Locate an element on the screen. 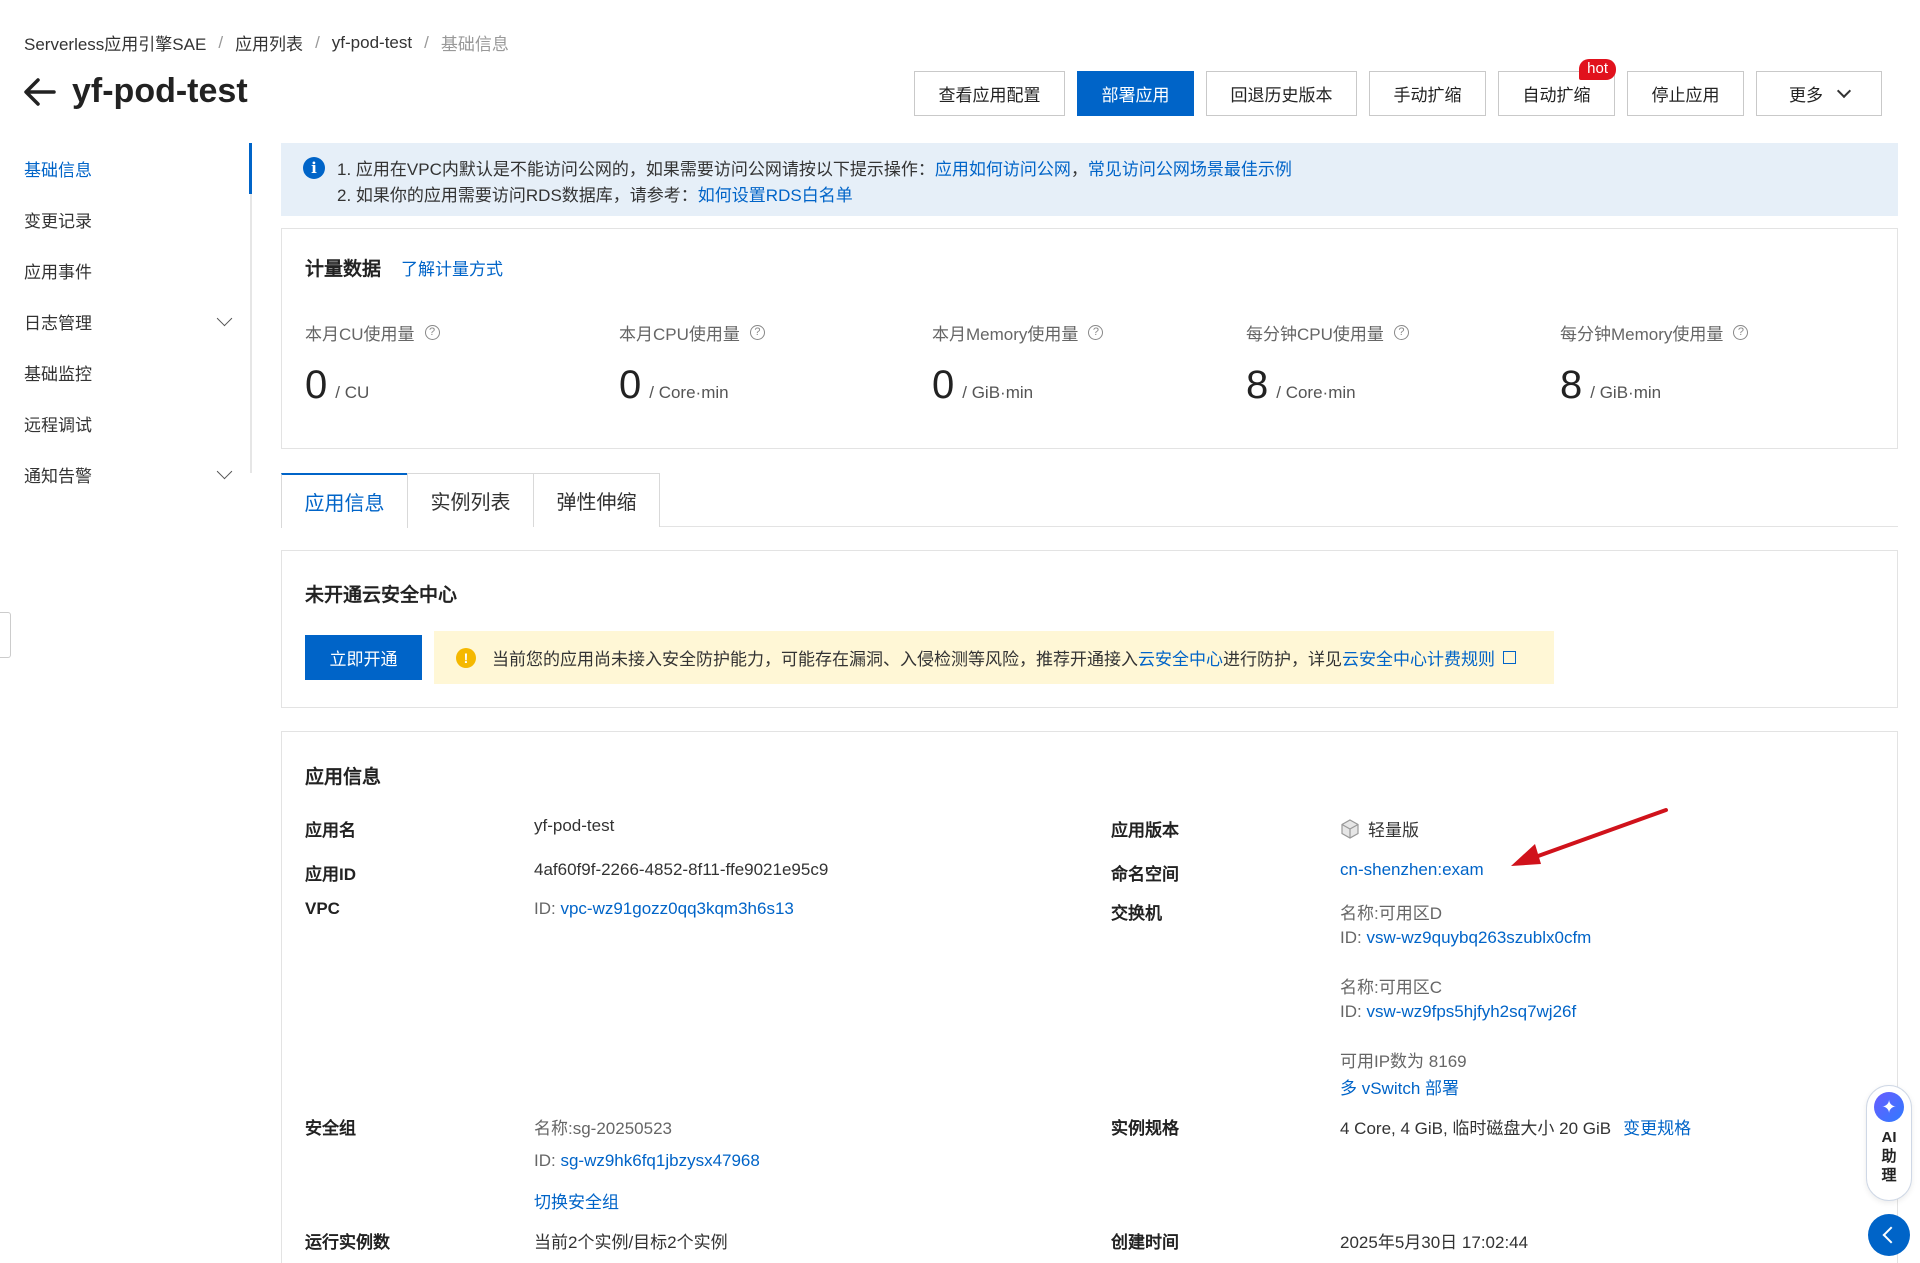 The width and height of the screenshot is (1920, 1263). vswitch2-name: 名称:可用区C is located at coordinates (1391, 987).